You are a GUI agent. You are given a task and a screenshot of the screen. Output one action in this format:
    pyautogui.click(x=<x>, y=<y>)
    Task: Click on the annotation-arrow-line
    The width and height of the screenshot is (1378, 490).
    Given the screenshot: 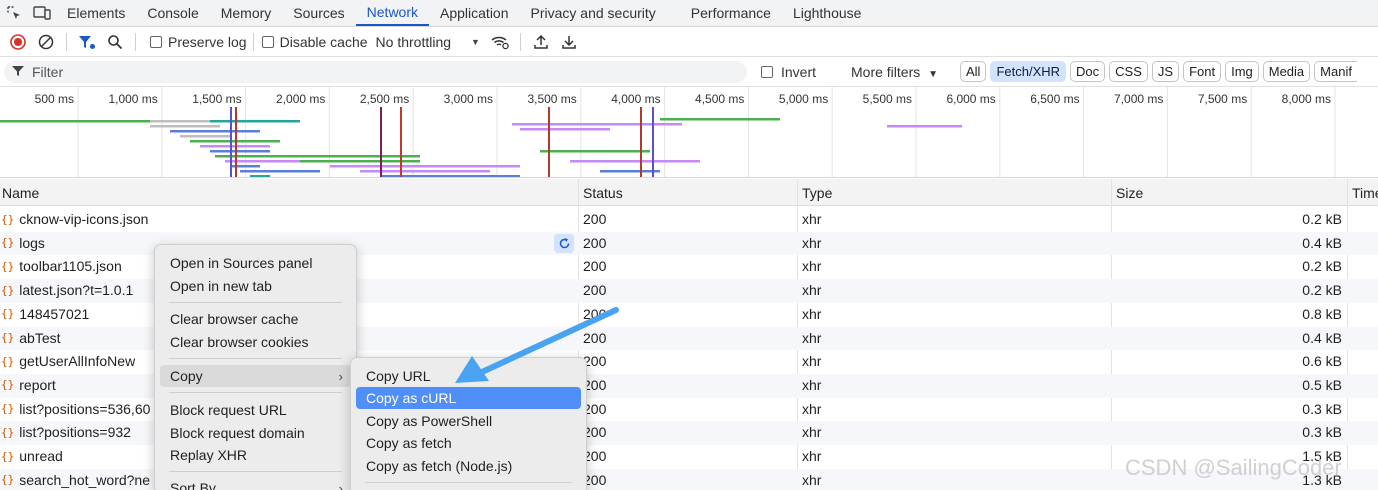 What is the action you would take?
    pyautogui.click(x=549, y=341)
    